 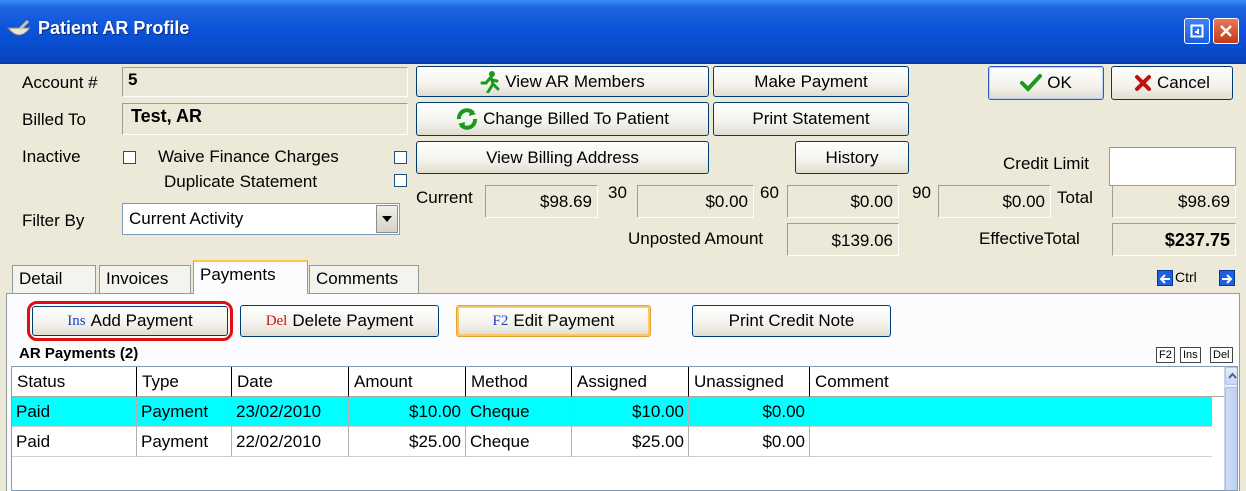 I want to click on total-amount: $98.69, so click(x=1174, y=201).